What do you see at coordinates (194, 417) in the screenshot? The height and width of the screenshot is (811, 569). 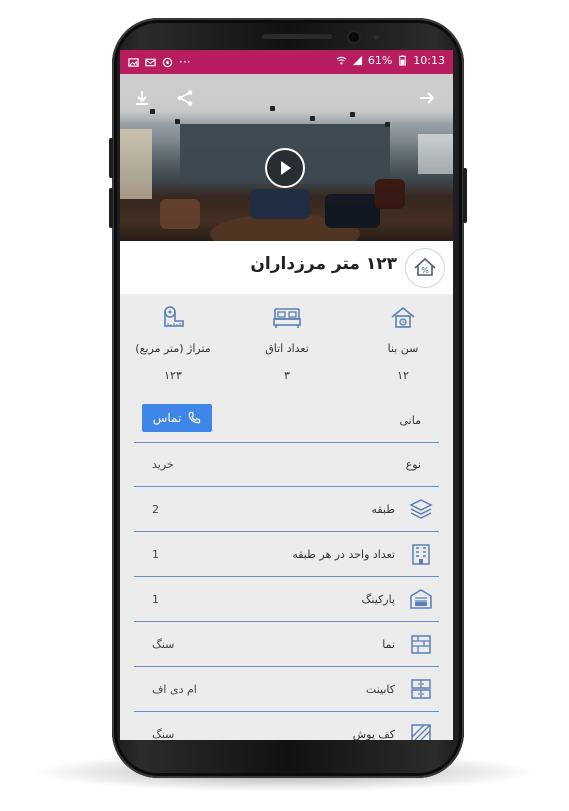 I see `phone-icon` at bounding box center [194, 417].